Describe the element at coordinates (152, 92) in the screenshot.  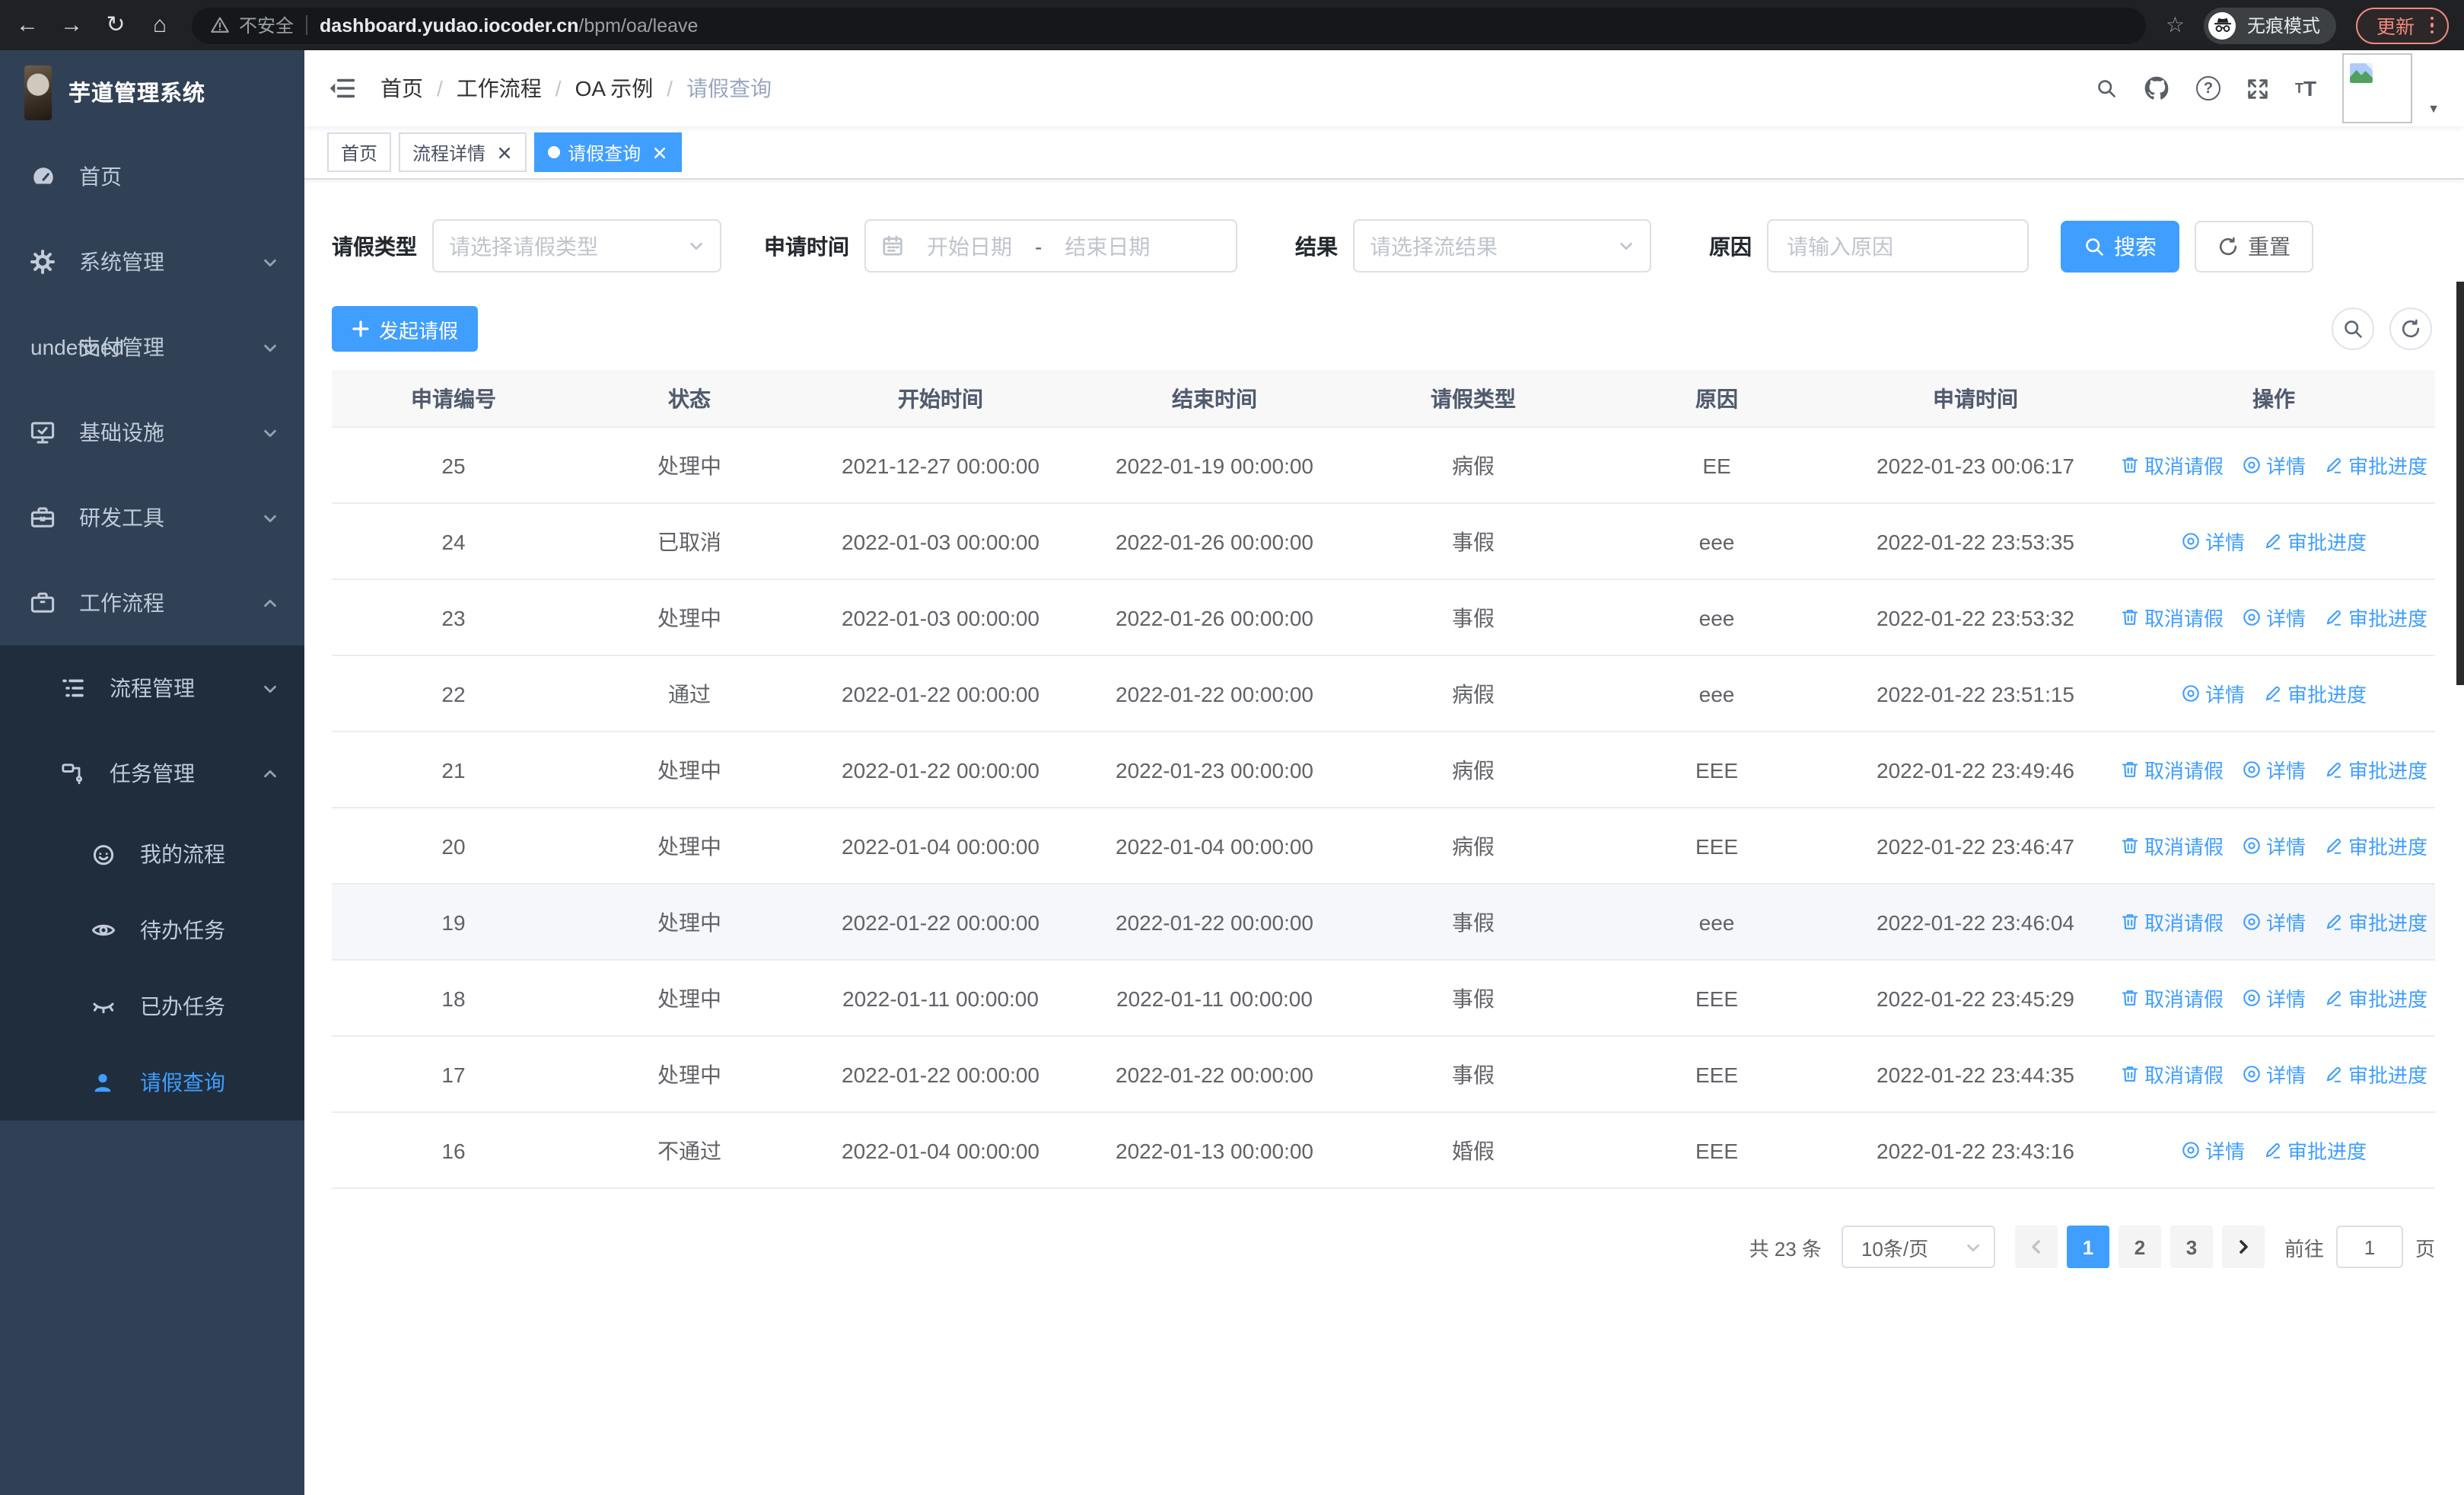
I see `sidebar-logo: 芋道管理系统` at that location.